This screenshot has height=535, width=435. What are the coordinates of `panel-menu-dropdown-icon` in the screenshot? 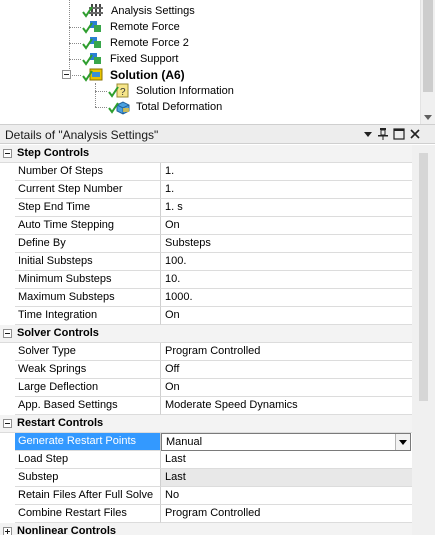 It's located at (368, 134).